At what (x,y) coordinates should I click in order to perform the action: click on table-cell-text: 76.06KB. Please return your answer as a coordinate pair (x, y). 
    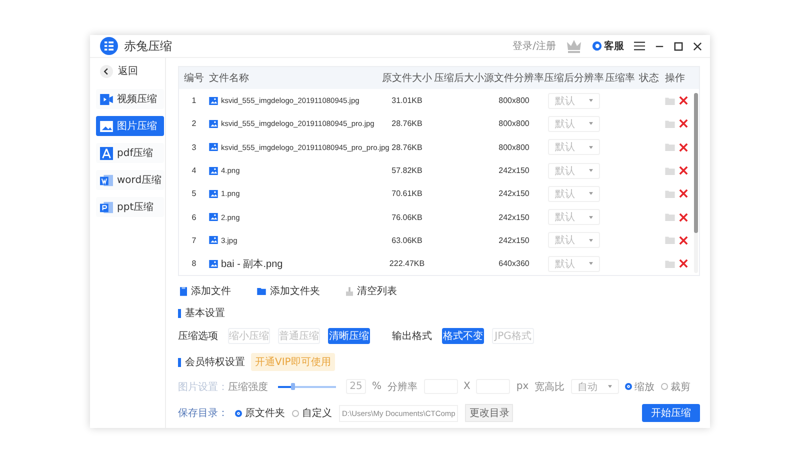
    Looking at the image, I should click on (407, 217).